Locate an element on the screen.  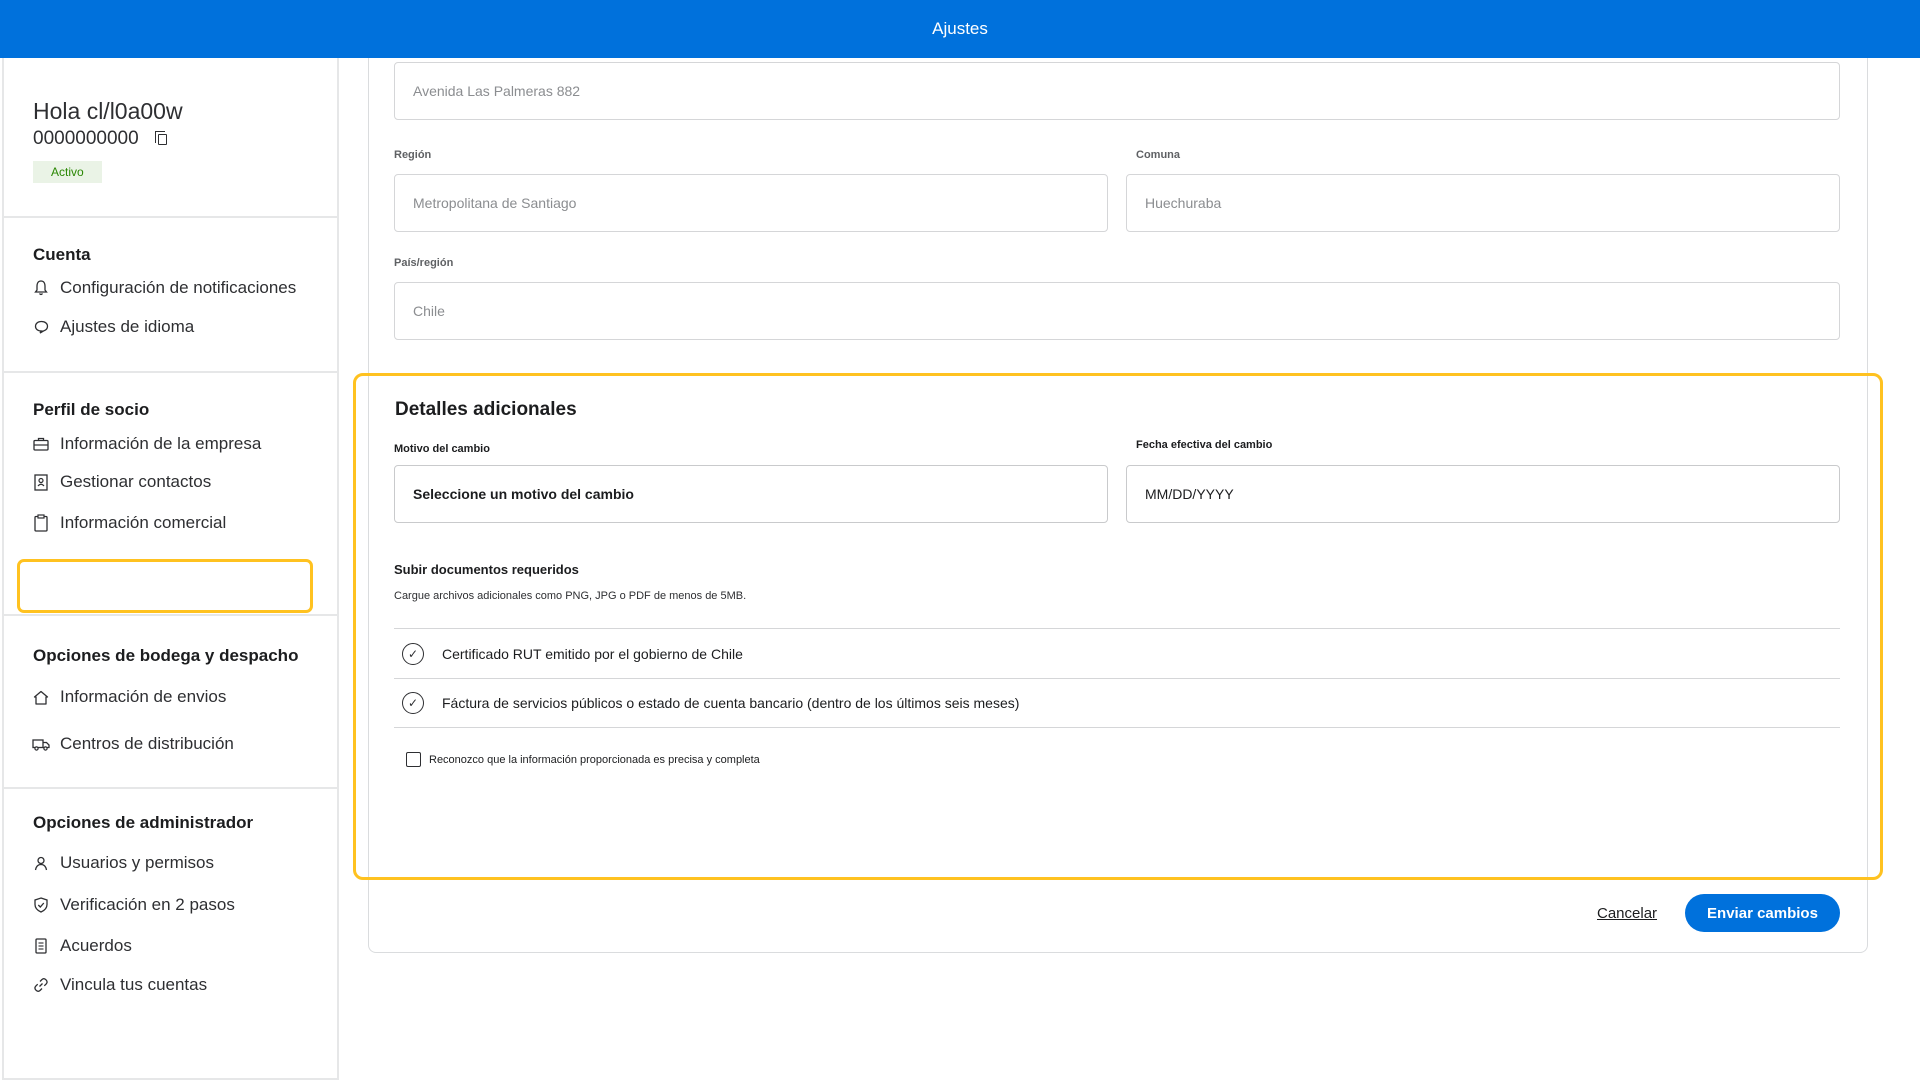
status-badge: Activo is located at coordinates (67, 172).